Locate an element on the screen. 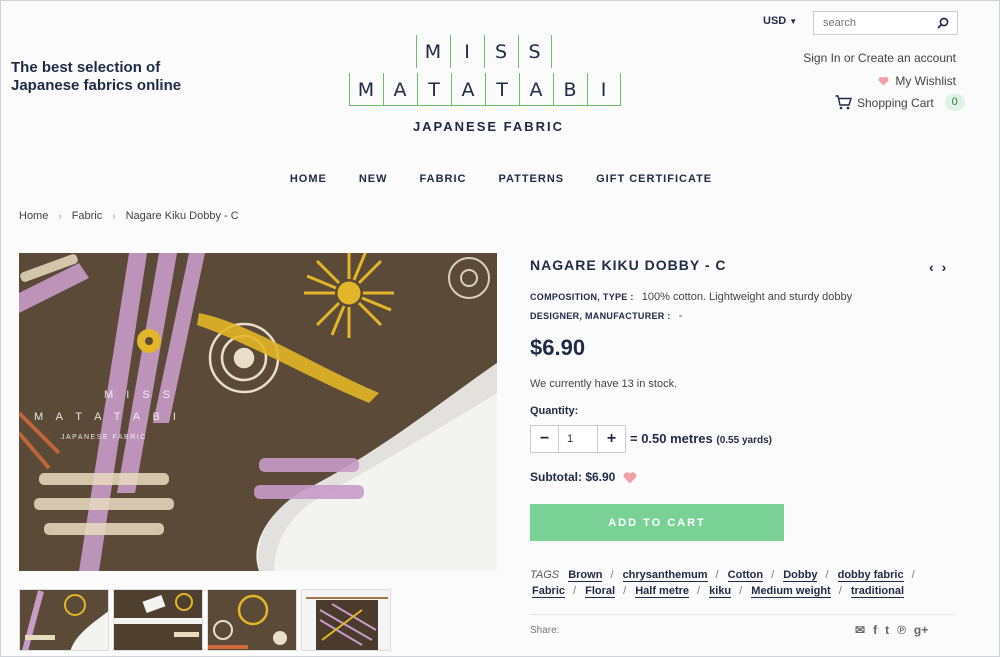  breadcrumb-fabric: Fabric is located at coordinates (87, 216).